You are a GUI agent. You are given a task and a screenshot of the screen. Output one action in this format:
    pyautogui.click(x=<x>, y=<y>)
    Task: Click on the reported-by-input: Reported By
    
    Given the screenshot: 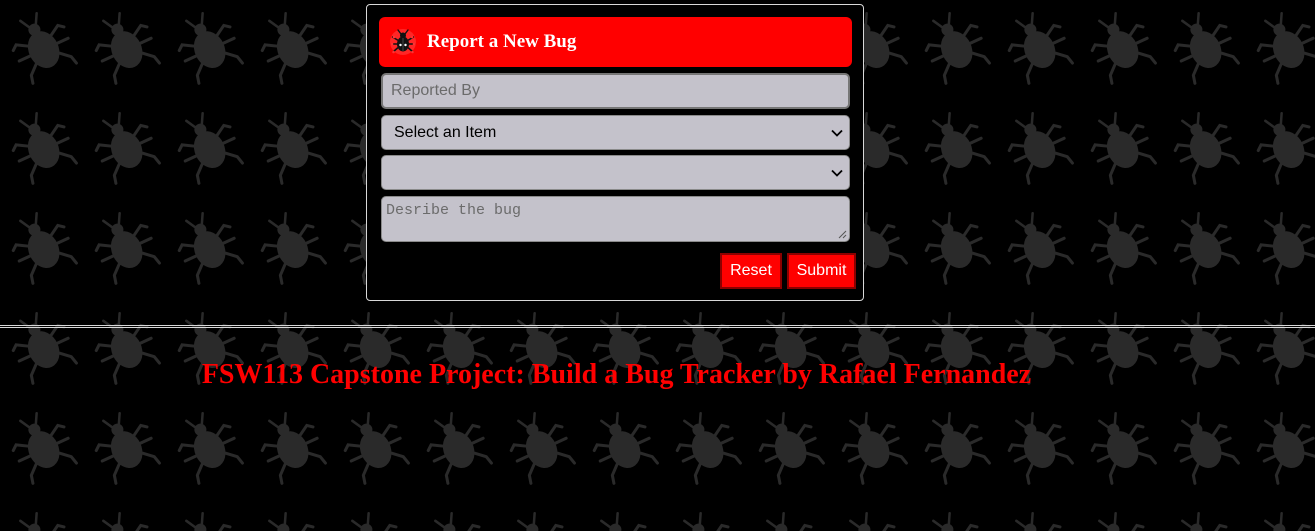 What is the action you would take?
    pyautogui.click(x=615, y=91)
    